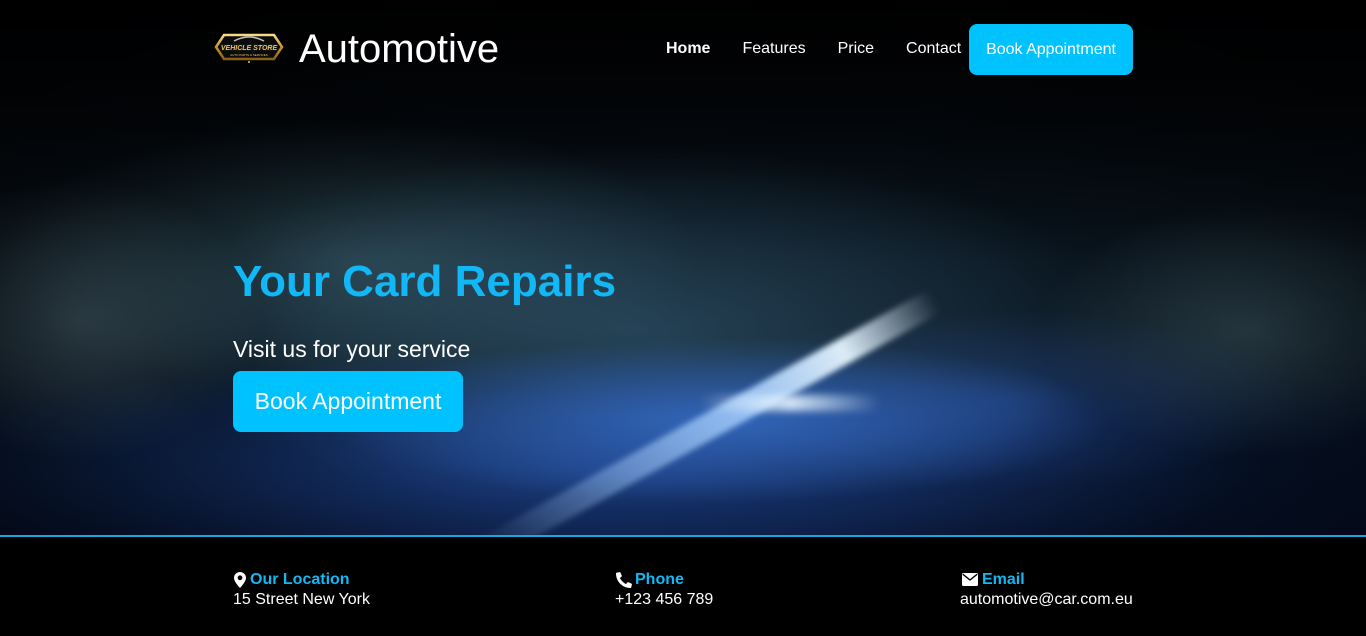  What do you see at coordinates (813, 49) in the screenshot?
I see `main-nav: Home Features Price Contact` at bounding box center [813, 49].